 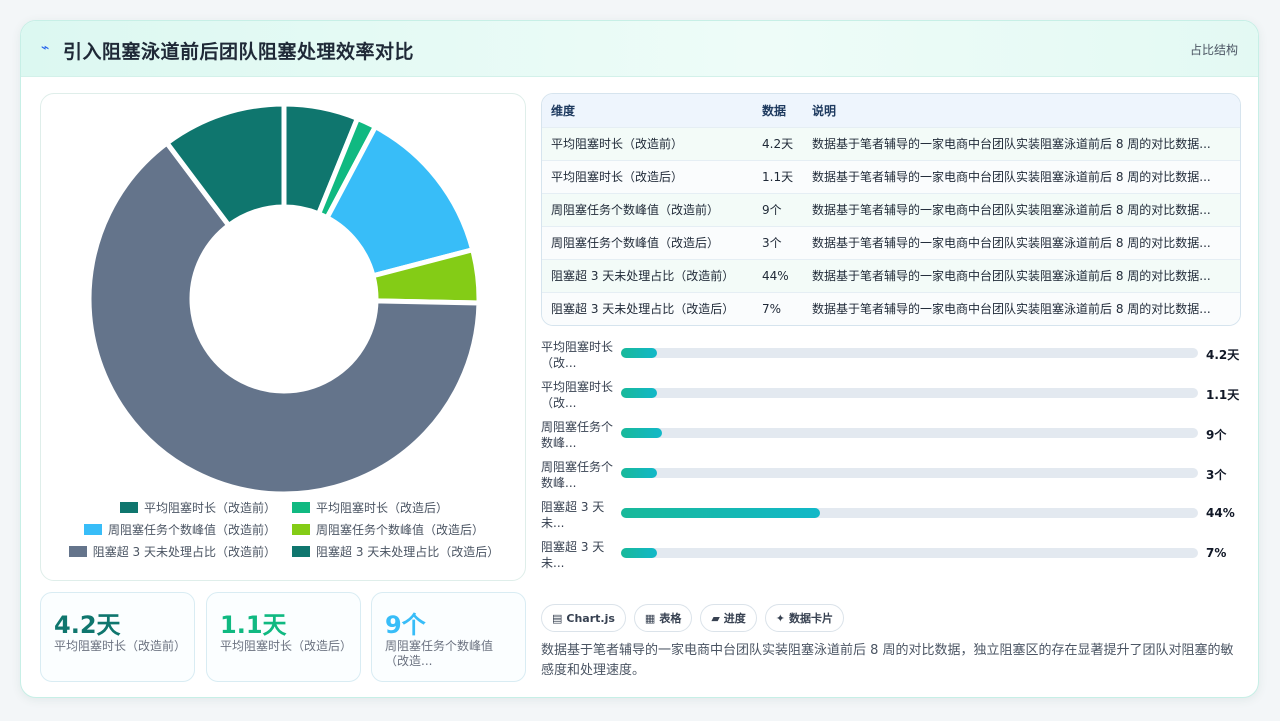 I want to click on column-header-data: 数据, so click(x=774, y=110).